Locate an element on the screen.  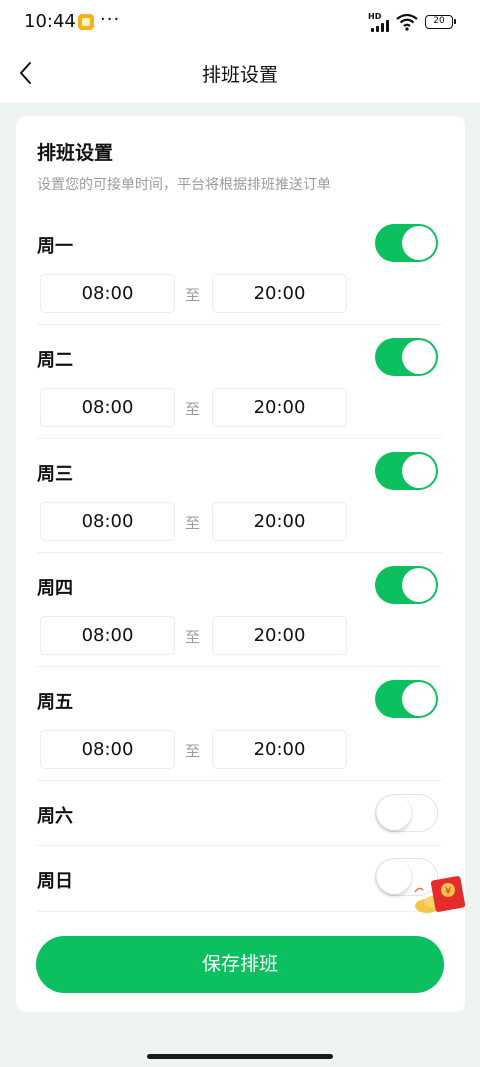
status-time: 10:44 is located at coordinates (50, 21).